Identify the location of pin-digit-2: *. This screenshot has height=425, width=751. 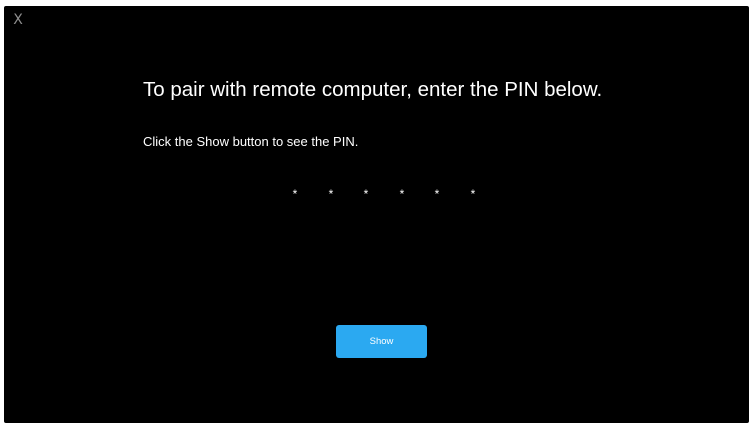
(331, 194).